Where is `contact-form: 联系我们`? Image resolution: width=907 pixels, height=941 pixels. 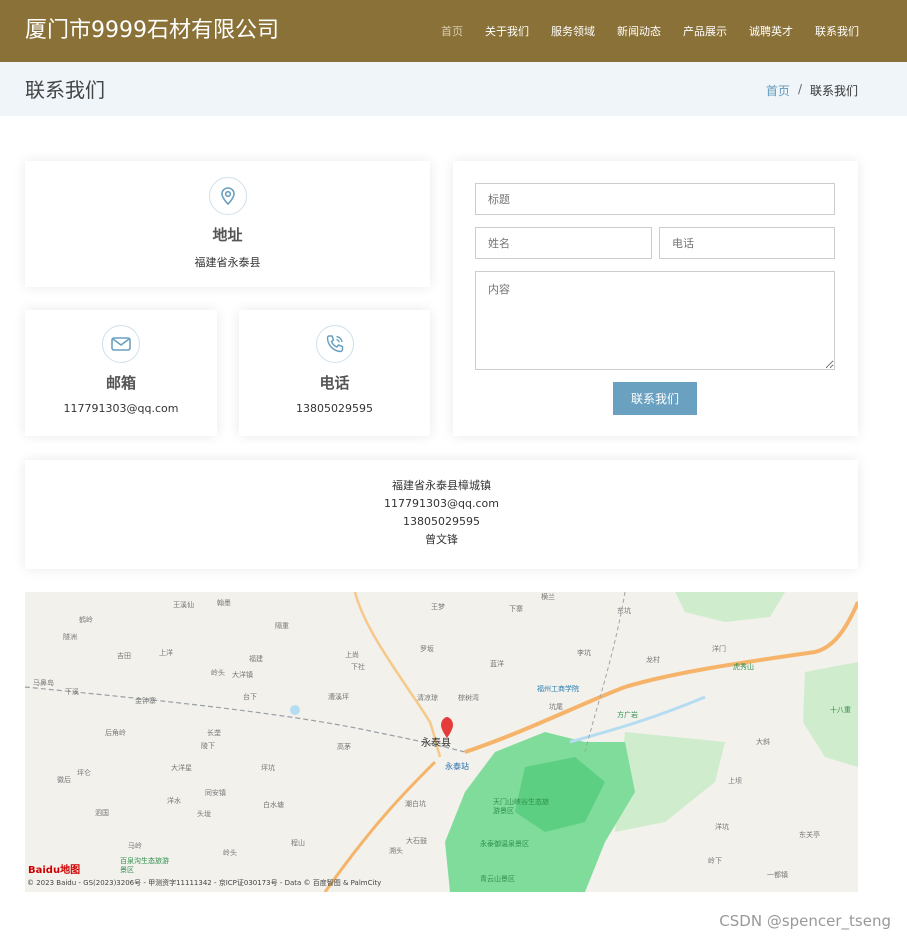
contact-form: 联系我们 is located at coordinates (655, 298).